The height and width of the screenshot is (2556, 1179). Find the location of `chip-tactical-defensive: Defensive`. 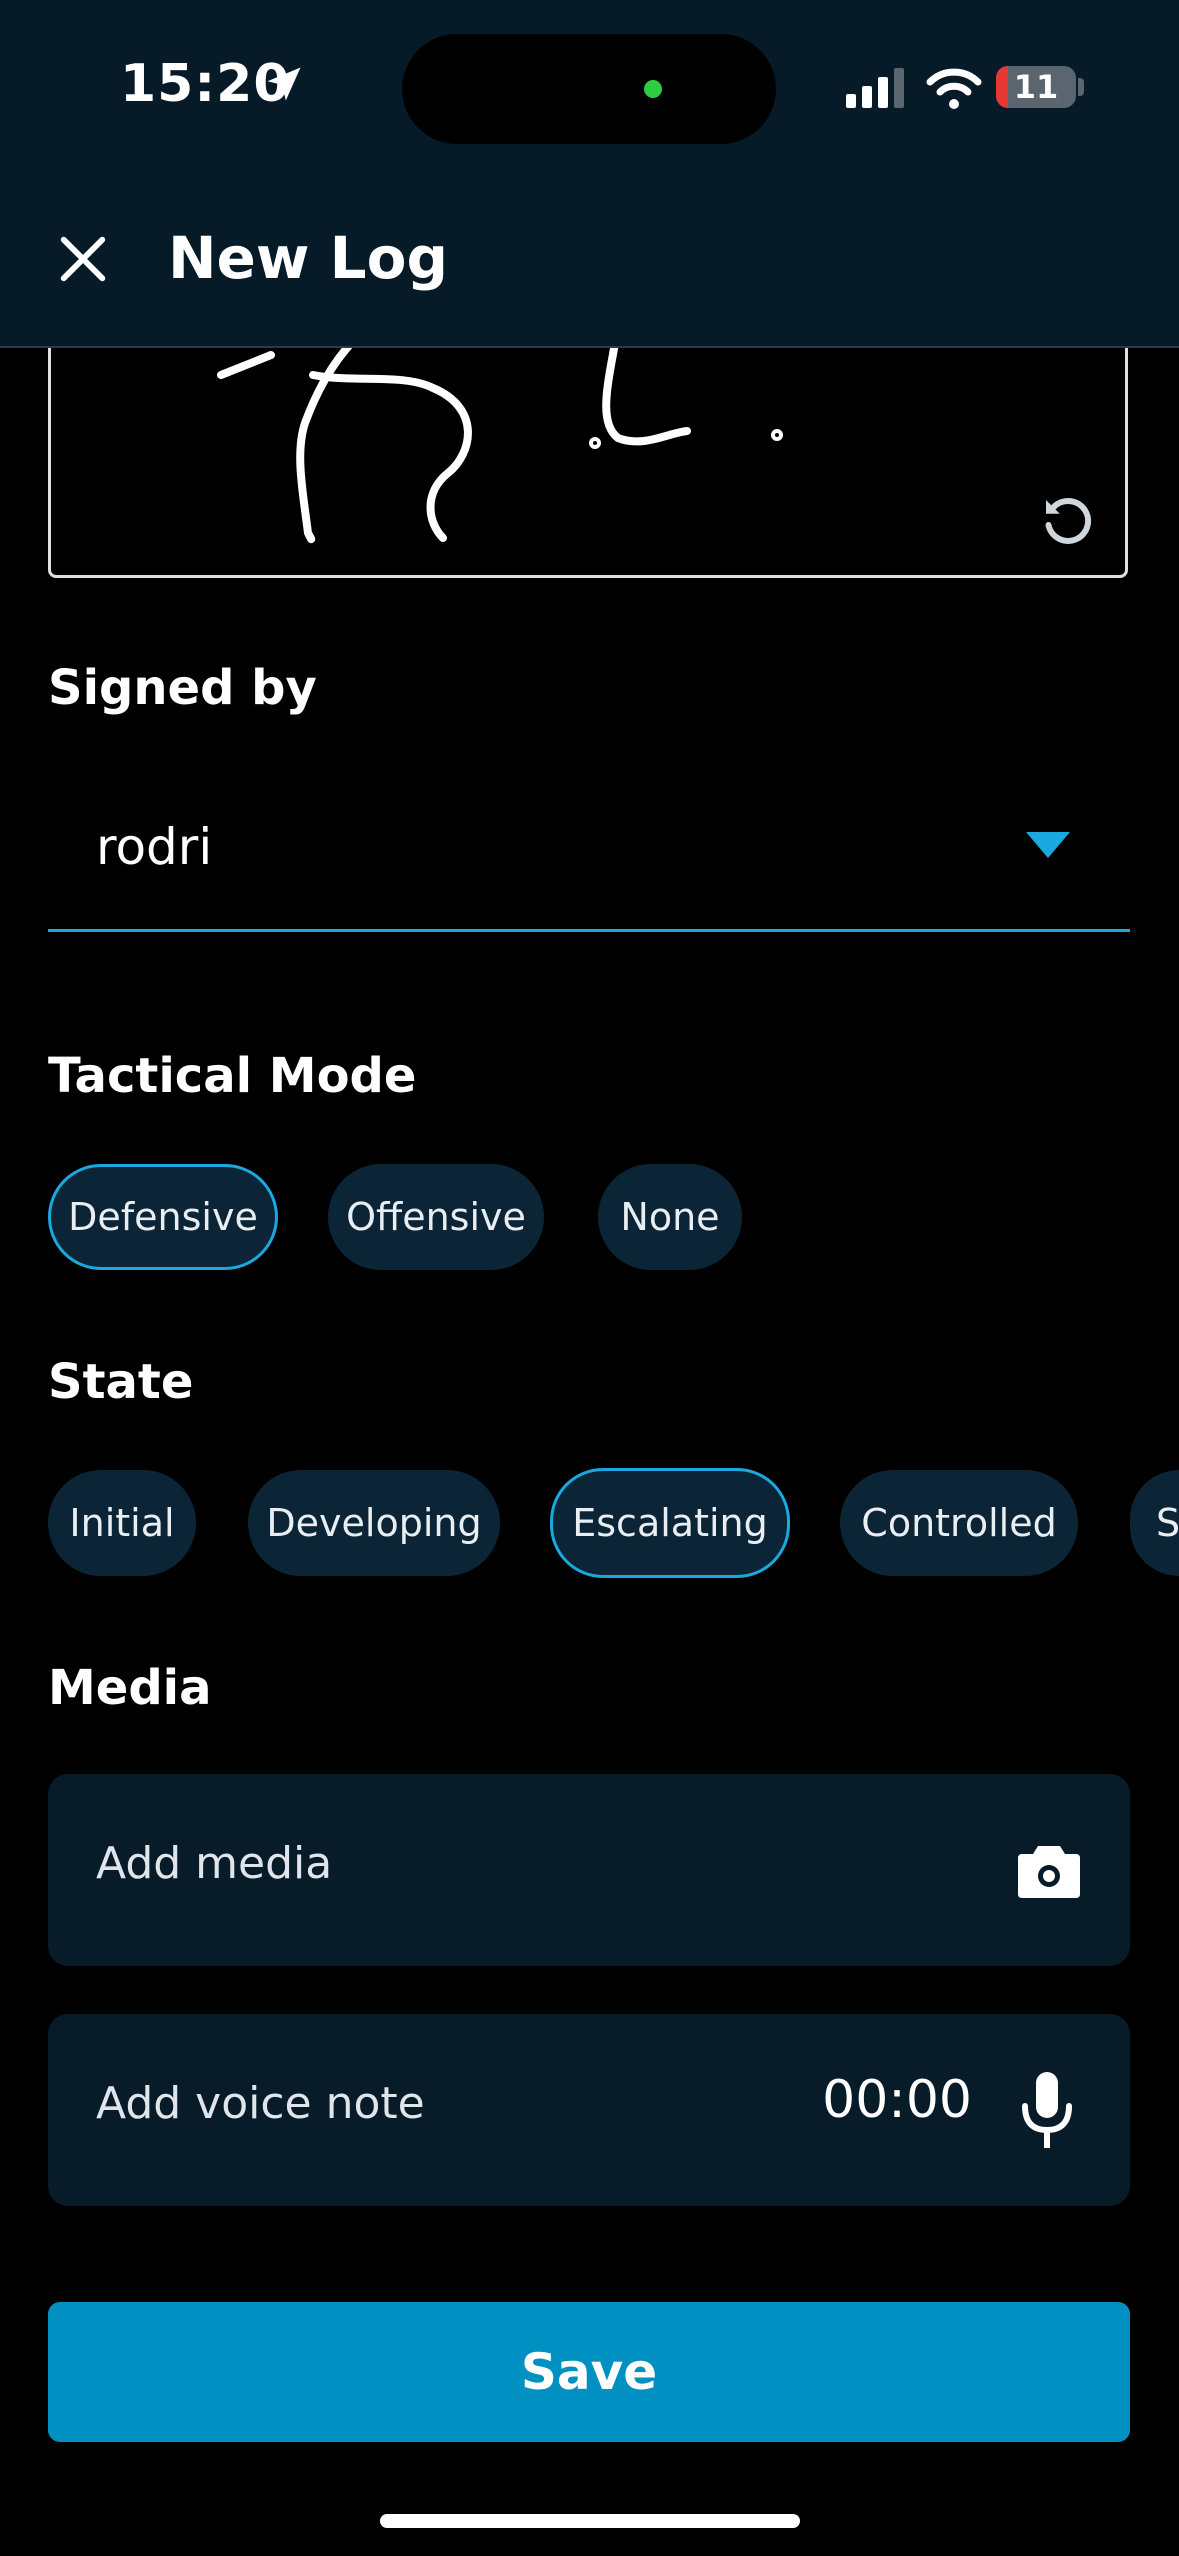

chip-tactical-defensive: Defensive is located at coordinates (163, 1217).